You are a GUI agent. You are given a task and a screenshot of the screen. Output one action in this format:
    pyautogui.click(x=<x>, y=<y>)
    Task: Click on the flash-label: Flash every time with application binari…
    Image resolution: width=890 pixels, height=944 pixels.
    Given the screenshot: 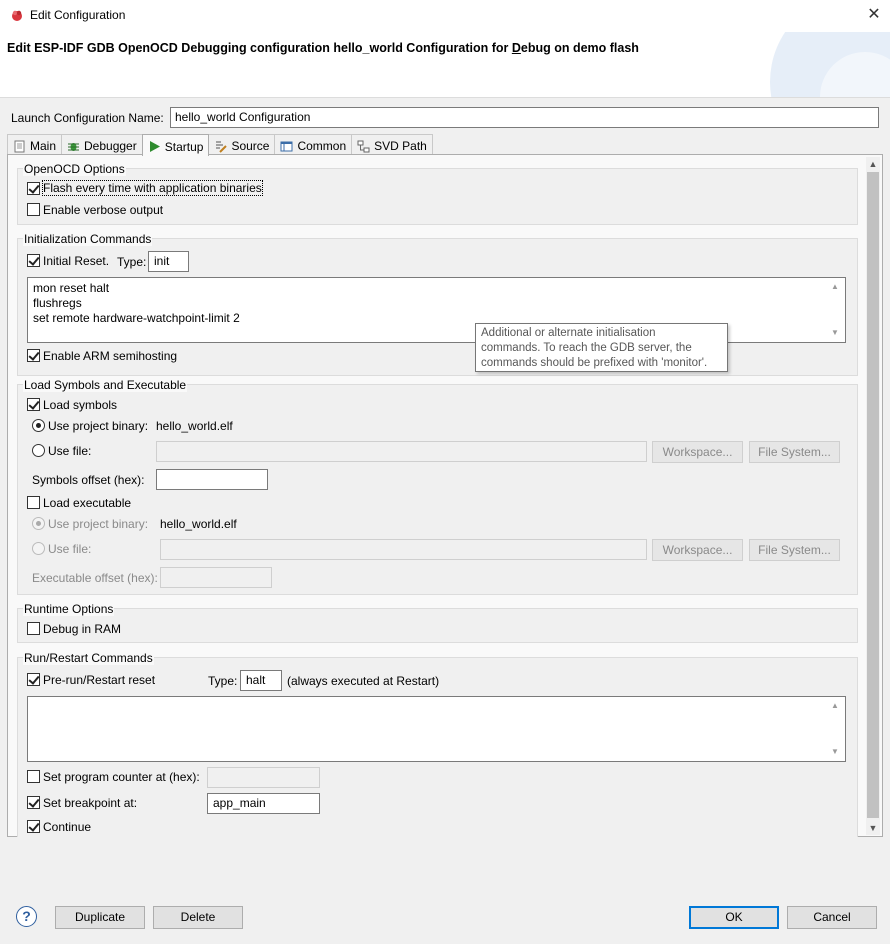 What is the action you would take?
    pyautogui.click(x=152, y=188)
    